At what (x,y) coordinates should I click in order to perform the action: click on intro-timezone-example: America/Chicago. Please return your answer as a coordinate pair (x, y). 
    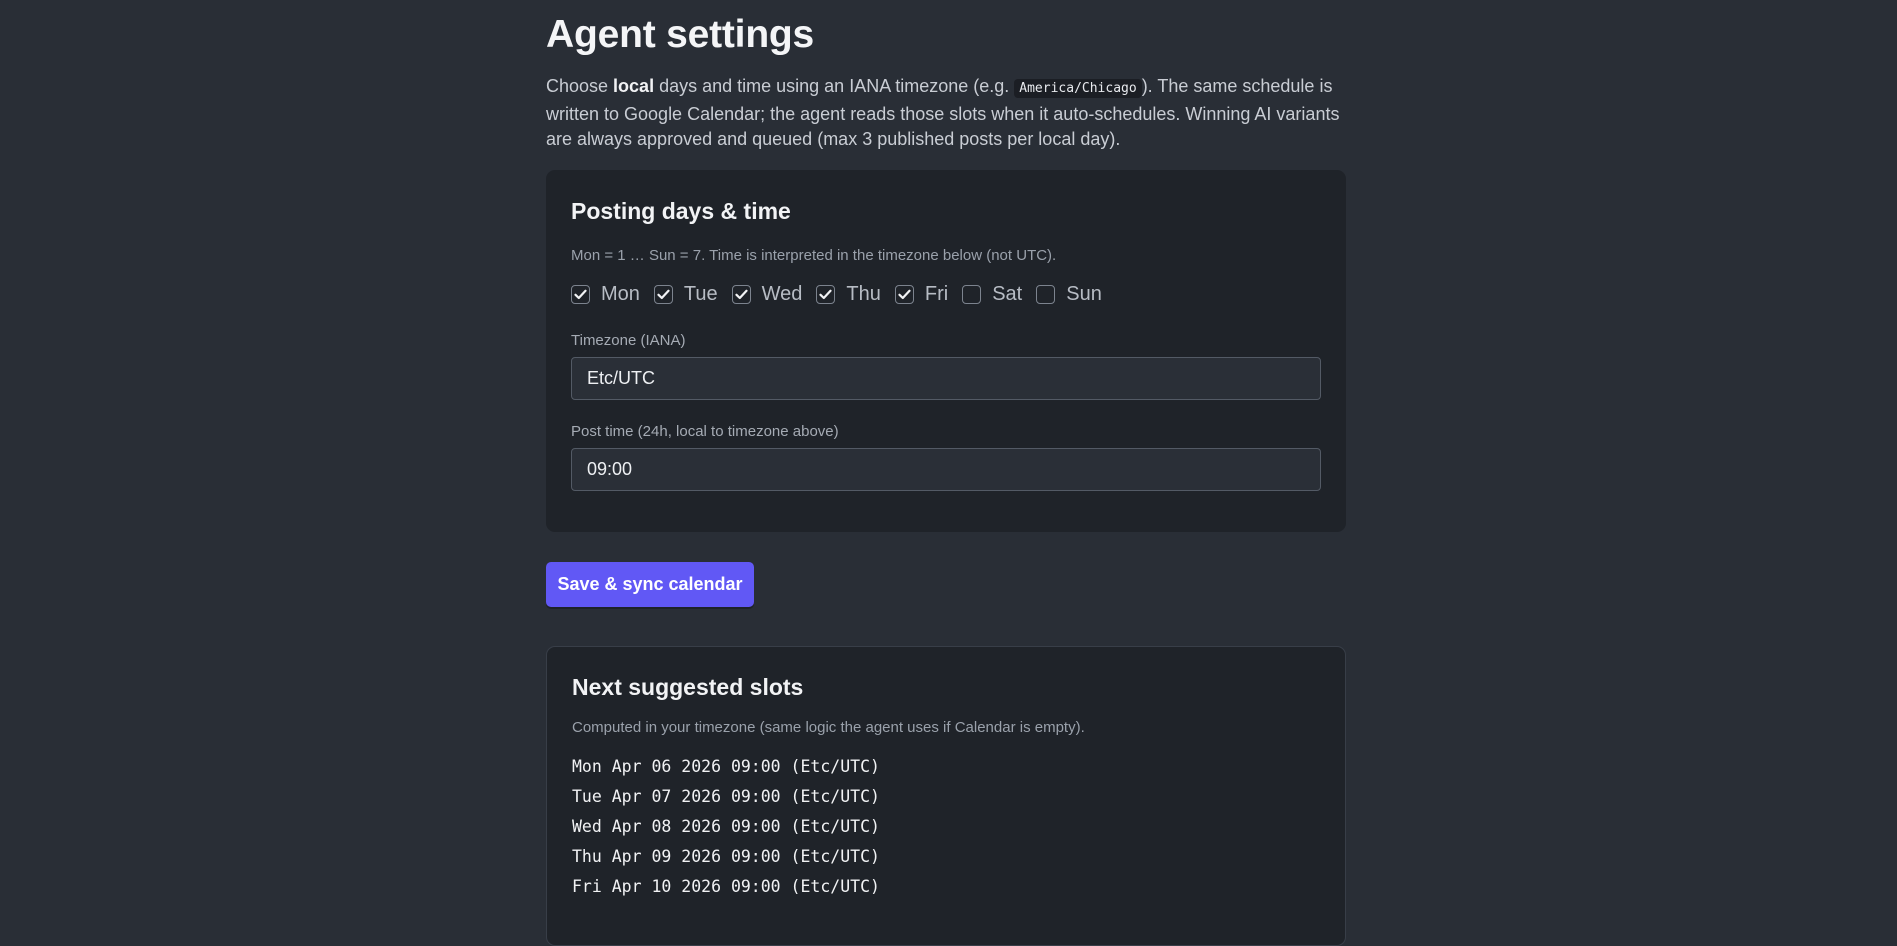
    Looking at the image, I should click on (1078, 88).